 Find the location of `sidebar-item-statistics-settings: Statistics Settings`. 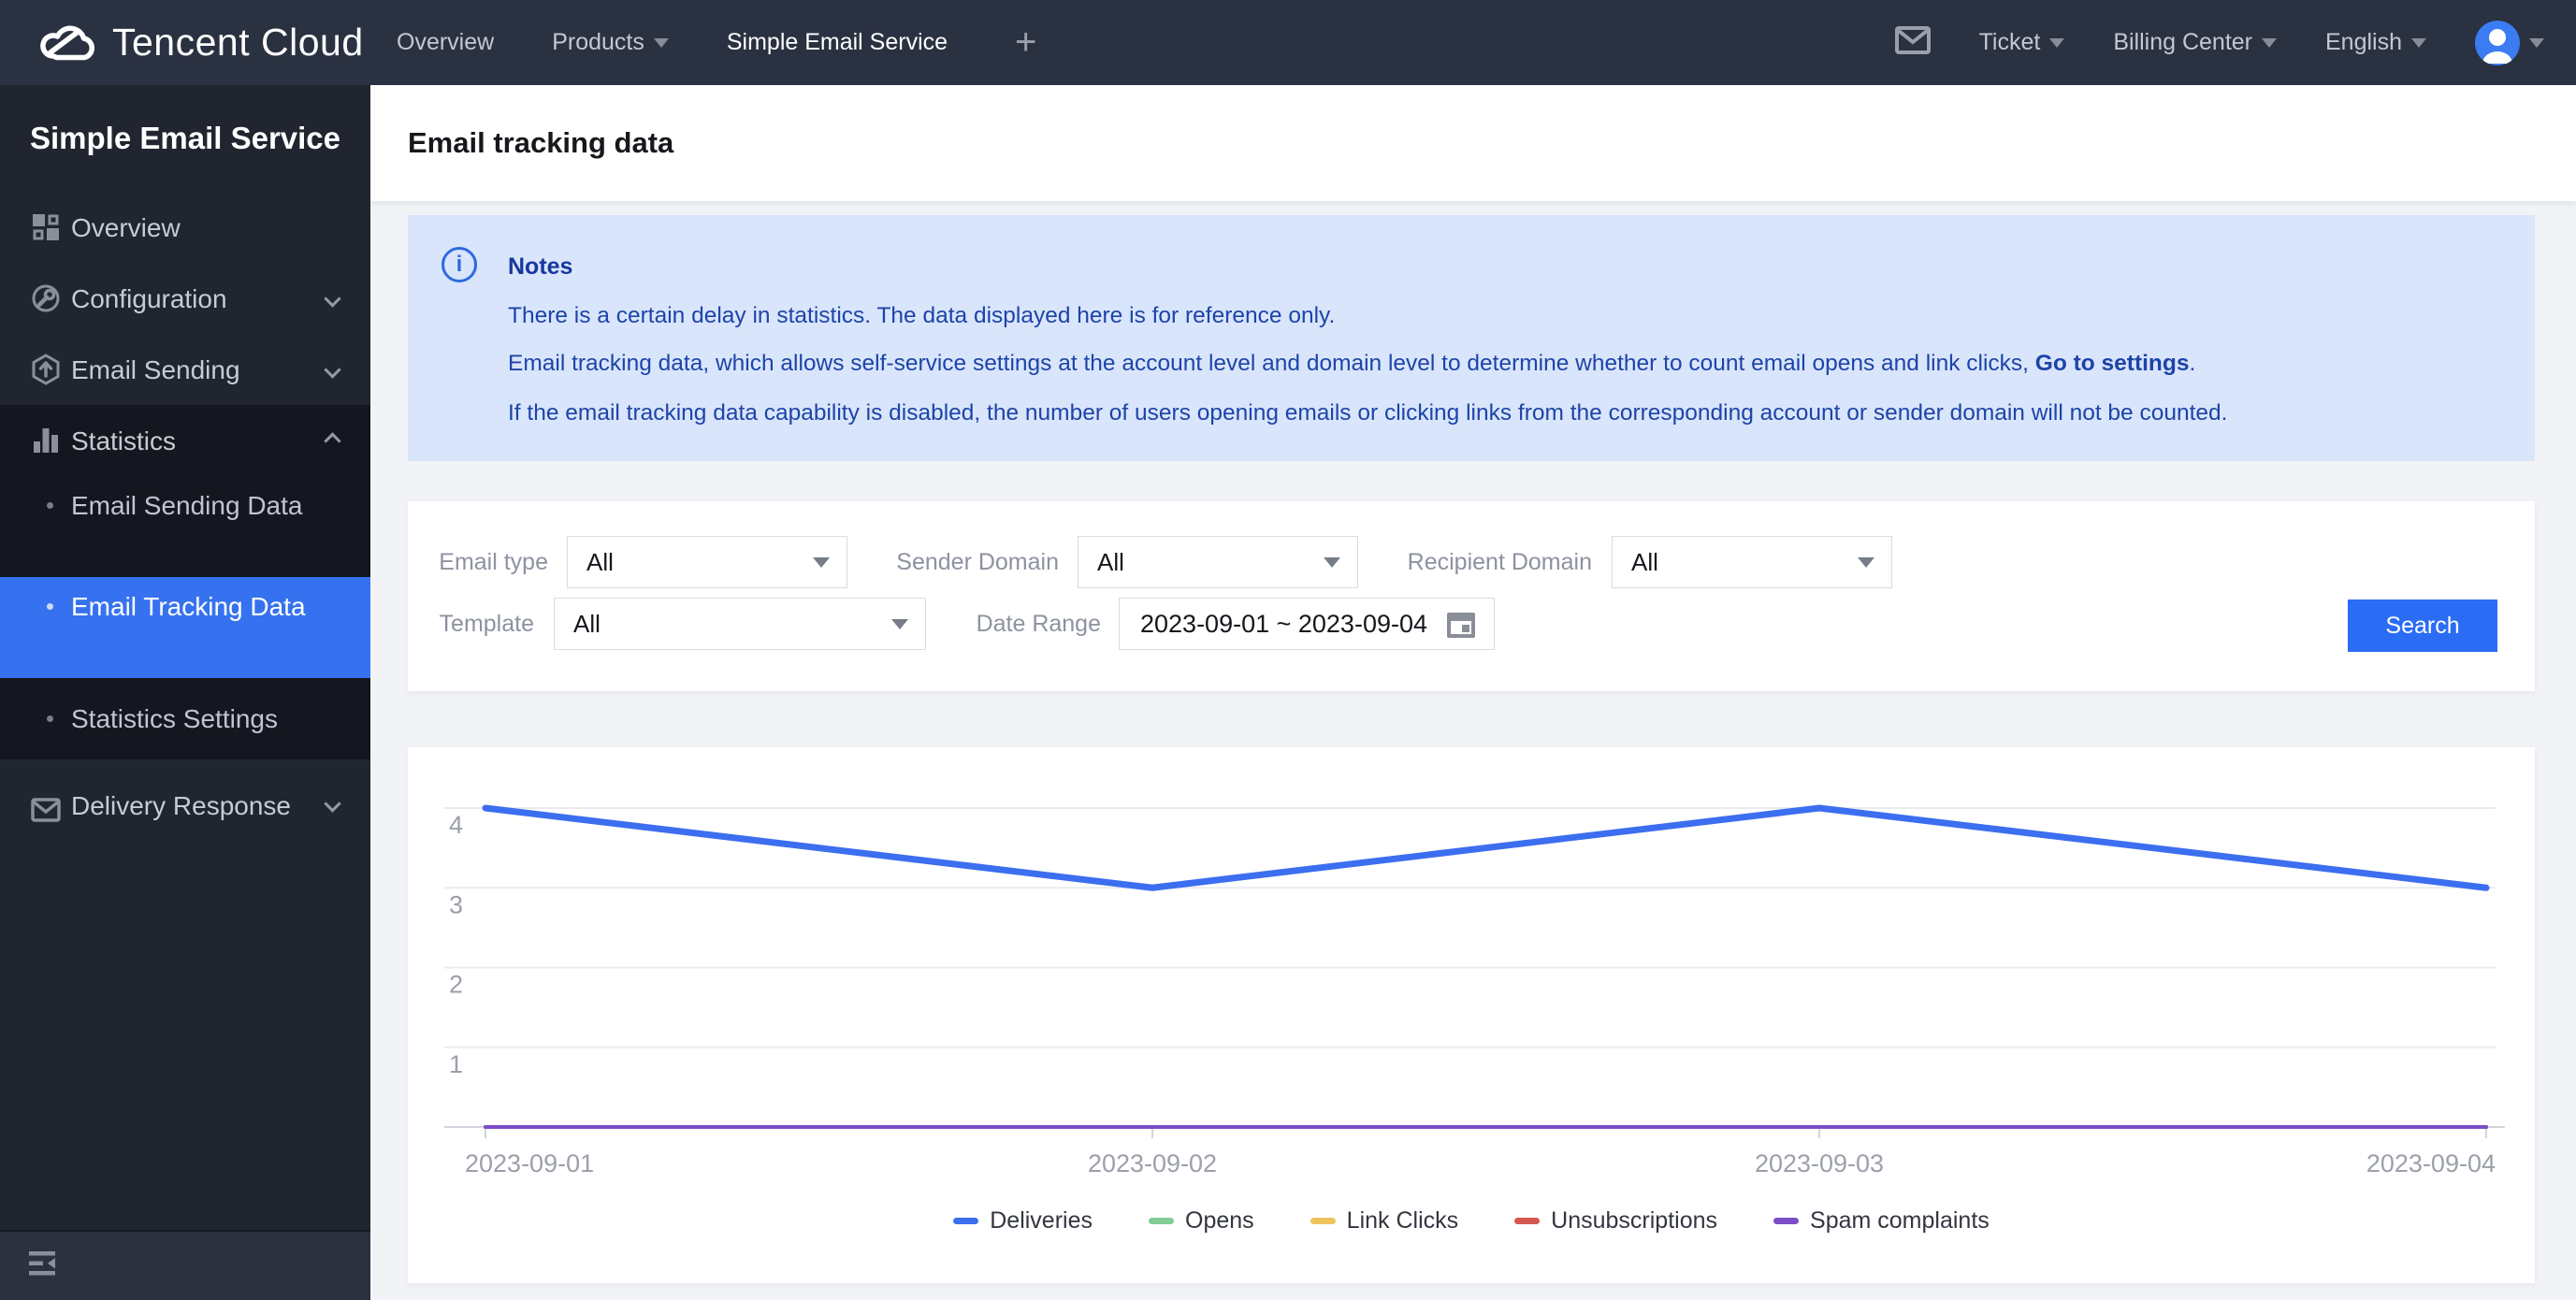

sidebar-item-statistics-settings: Statistics Settings is located at coordinates (185, 718).